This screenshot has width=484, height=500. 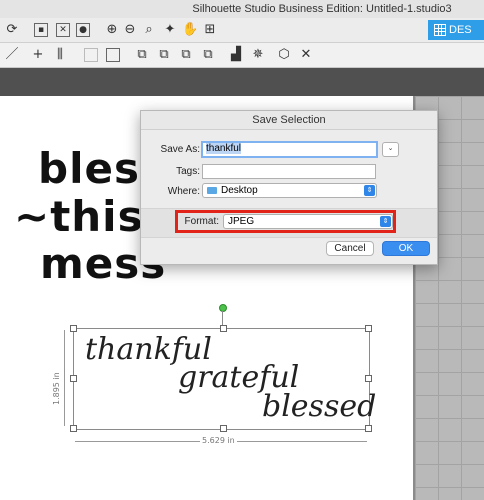 What do you see at coordinates (223, 328) in the screenshot?
I see `resize-handle-n` at bounding box center [223, 328].